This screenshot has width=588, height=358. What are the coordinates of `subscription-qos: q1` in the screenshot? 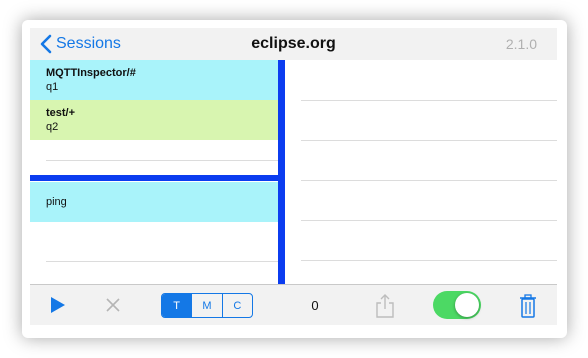 It's located at (52, 87).